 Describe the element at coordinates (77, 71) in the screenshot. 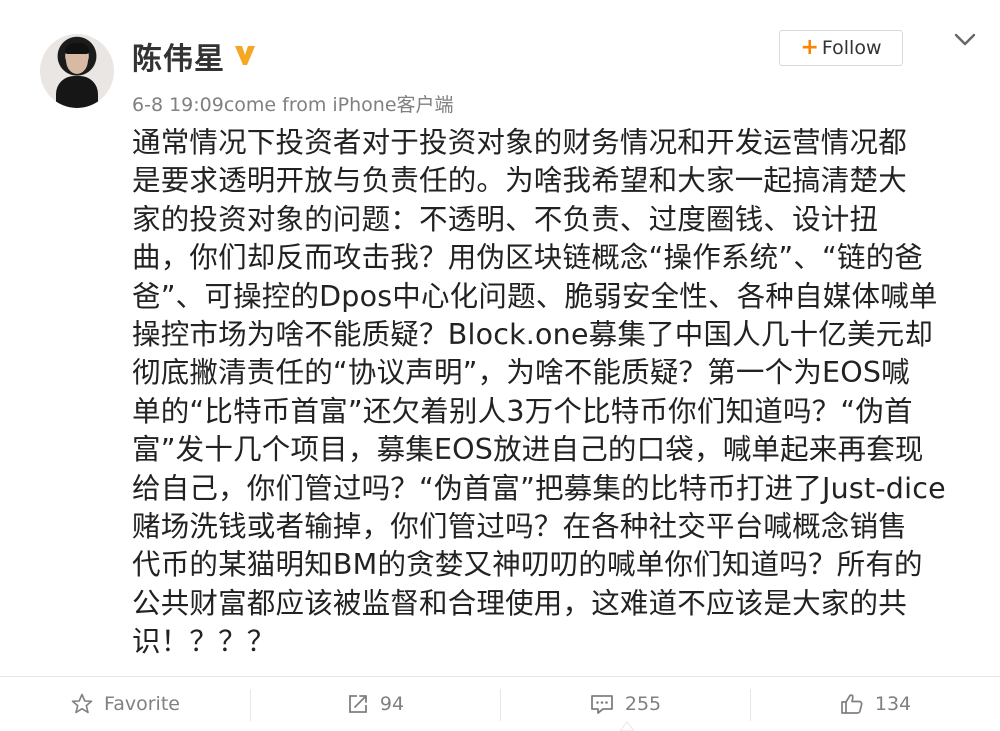

I see `avatar` at that location.